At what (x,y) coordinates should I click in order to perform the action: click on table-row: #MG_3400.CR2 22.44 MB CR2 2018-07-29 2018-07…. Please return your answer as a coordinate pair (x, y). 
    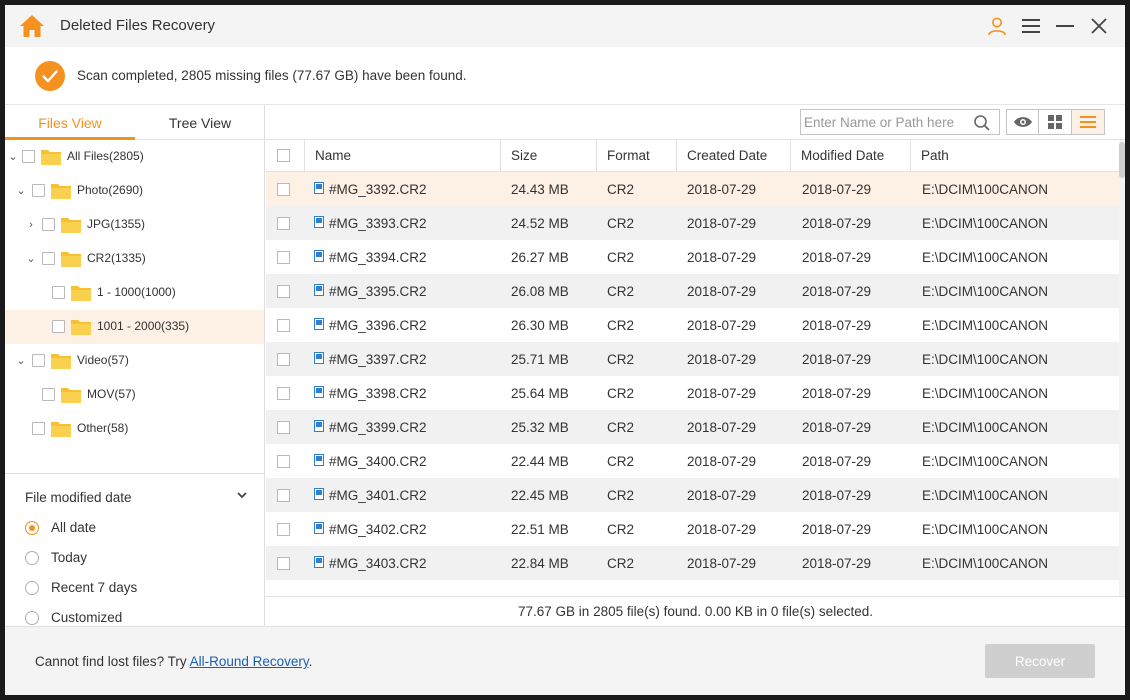
    Looking at the image, I should click on (692, 461).